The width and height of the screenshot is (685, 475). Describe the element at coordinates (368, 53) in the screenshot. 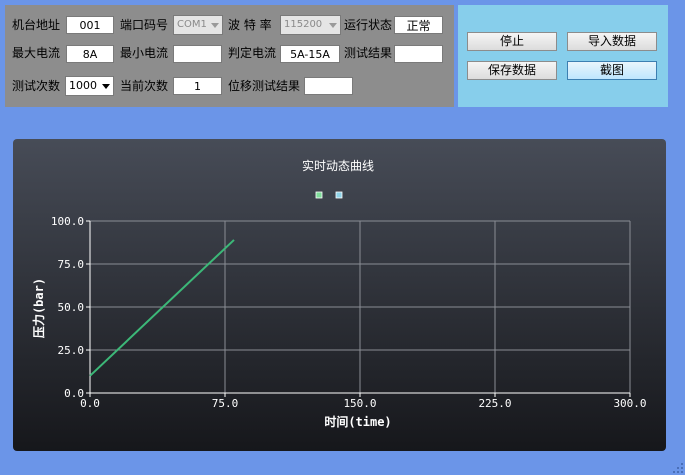

I see `test-result-label: 测试结果` at that location.